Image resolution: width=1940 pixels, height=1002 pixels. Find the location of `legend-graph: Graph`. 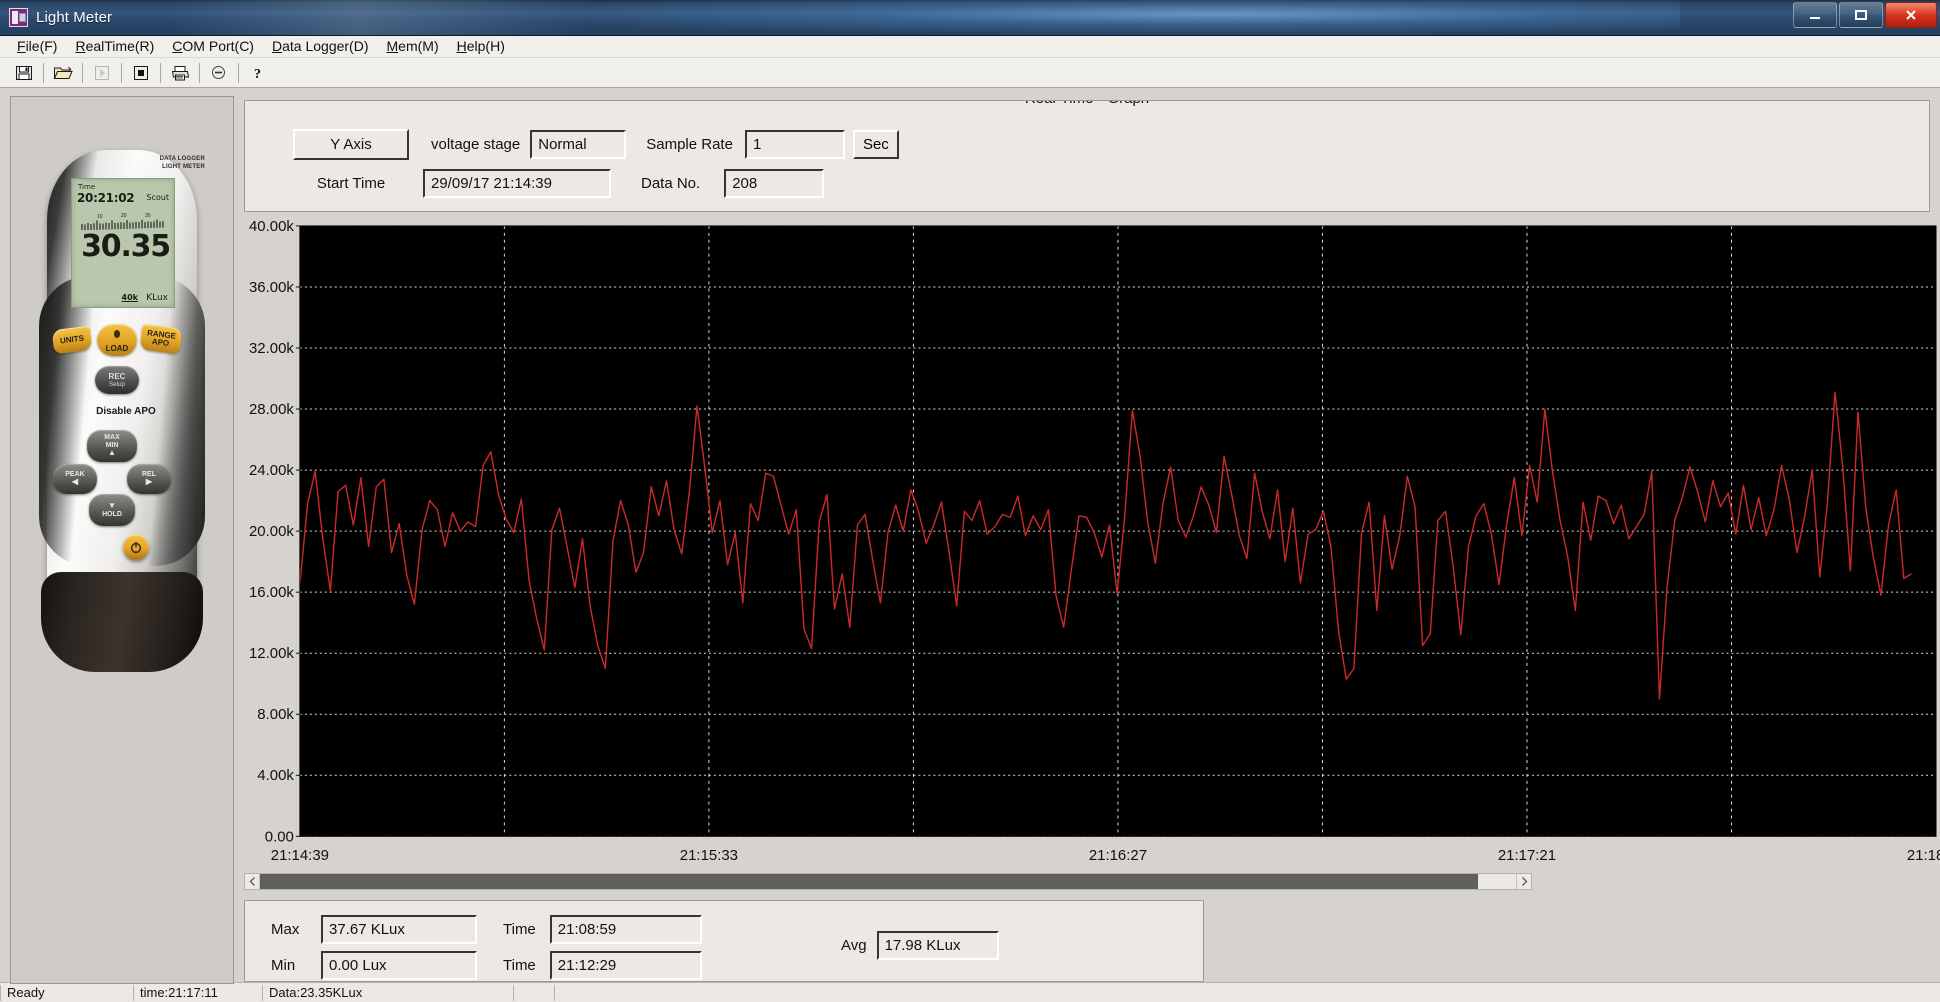

legend-graph: Graph is located at coordinates (1128, 104).